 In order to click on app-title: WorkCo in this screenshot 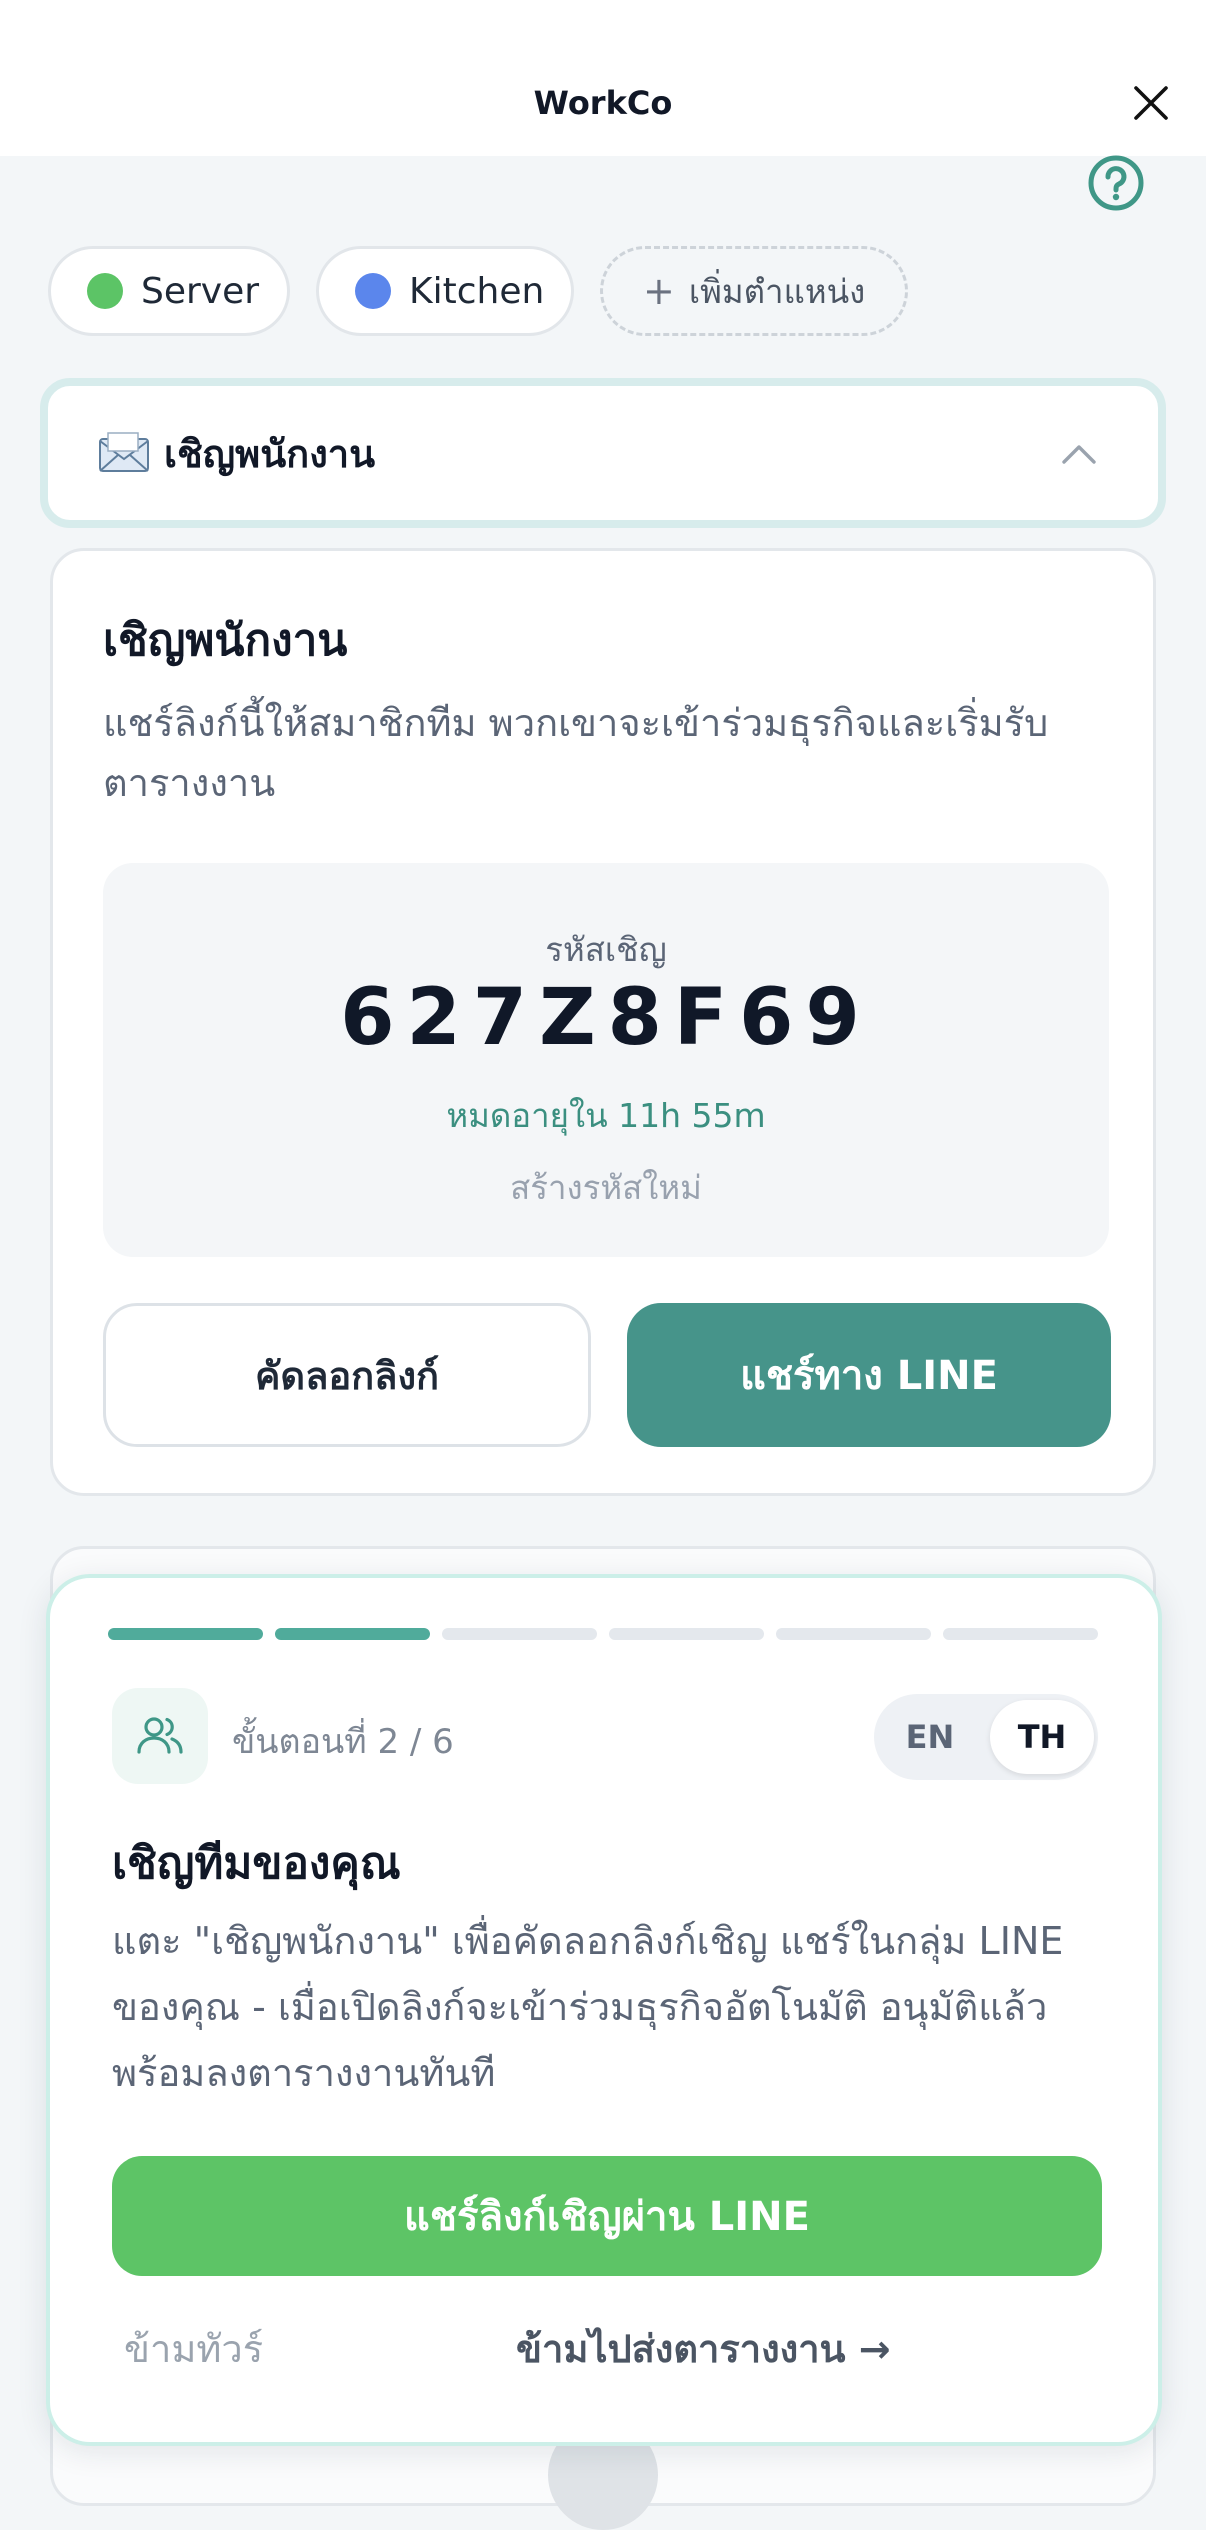, I will do `click(603, 103)`.